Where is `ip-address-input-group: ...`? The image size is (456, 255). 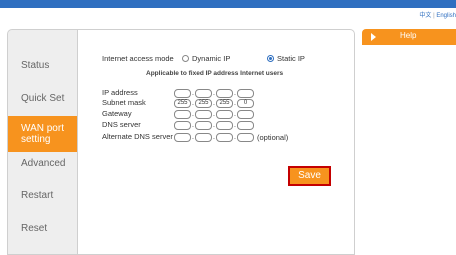 ip-address-input-group: ... is located at coordinates (214, 93).